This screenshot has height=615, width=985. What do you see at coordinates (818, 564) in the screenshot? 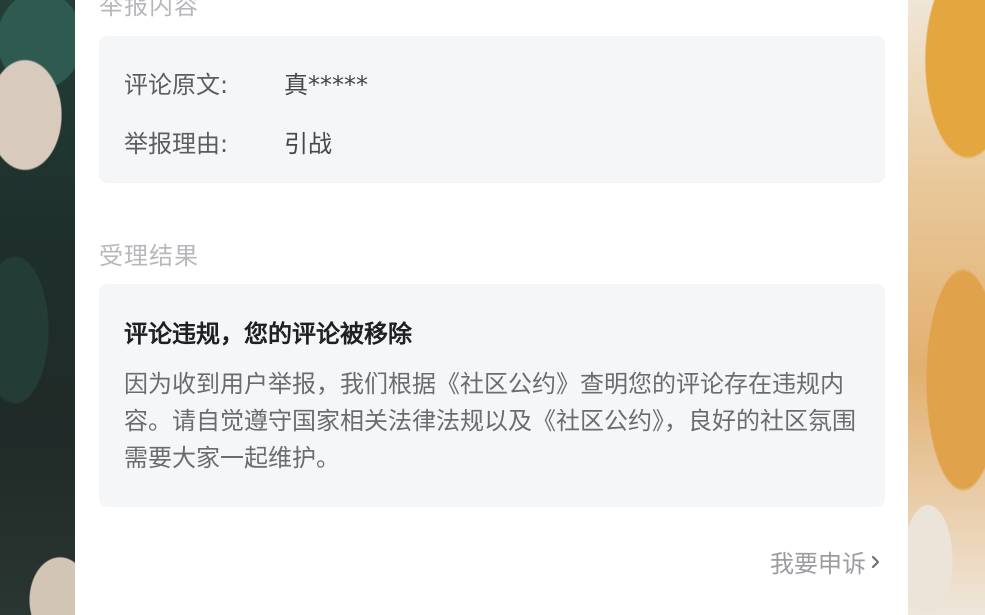
I see `appeal-label: 我要申诉` at bounding box center [818, 564].